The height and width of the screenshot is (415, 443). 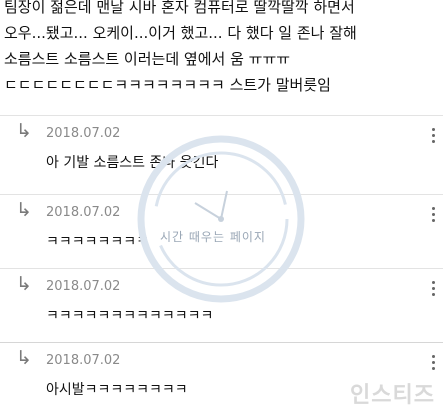 What do you see at coordinates (130, 316) in the screenshot?
I see `reply-text: ㅋㅋㅋㅋㅋㅋㅋㅋㅋㅋㅋㅋㅋ` at bounding box center [130, 316].